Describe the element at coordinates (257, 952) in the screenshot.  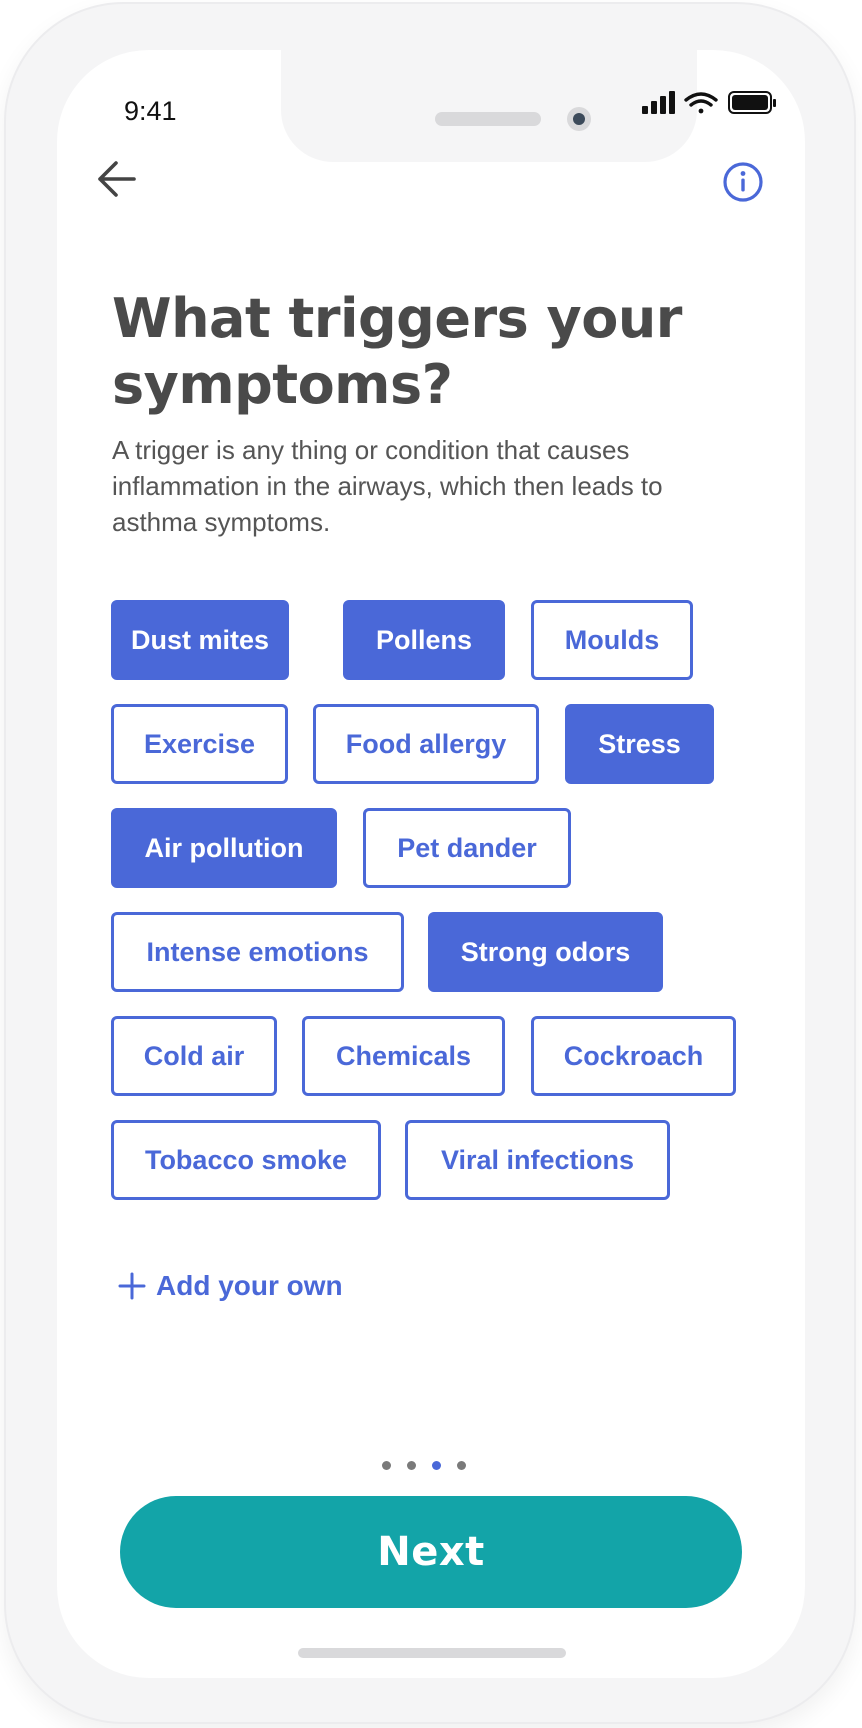
I see `trigger-chip-intense-emotions: Intense emotions` at that location.